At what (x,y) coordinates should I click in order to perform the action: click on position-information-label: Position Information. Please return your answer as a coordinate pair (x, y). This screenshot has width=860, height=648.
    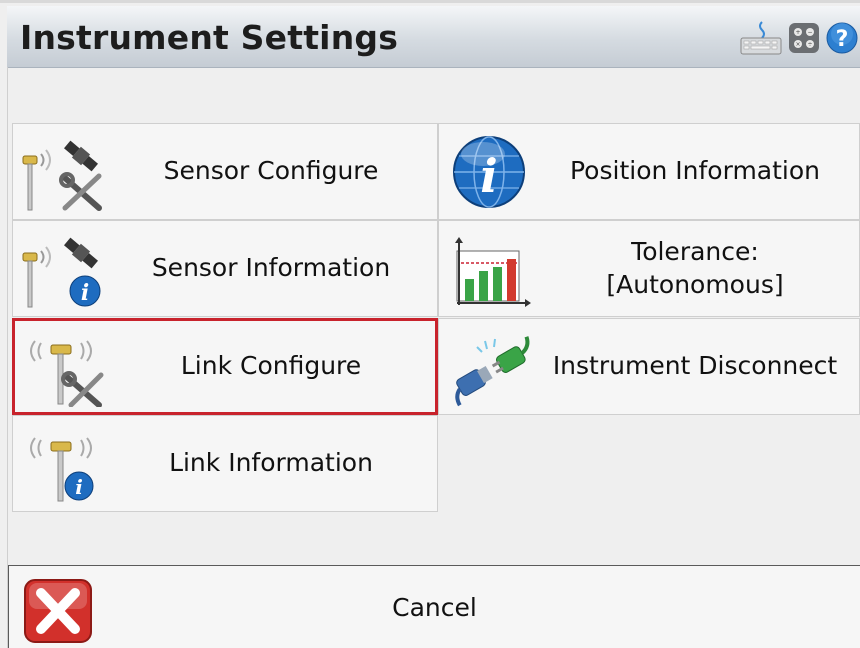
    Looking at the image, I should click on (695, 171).